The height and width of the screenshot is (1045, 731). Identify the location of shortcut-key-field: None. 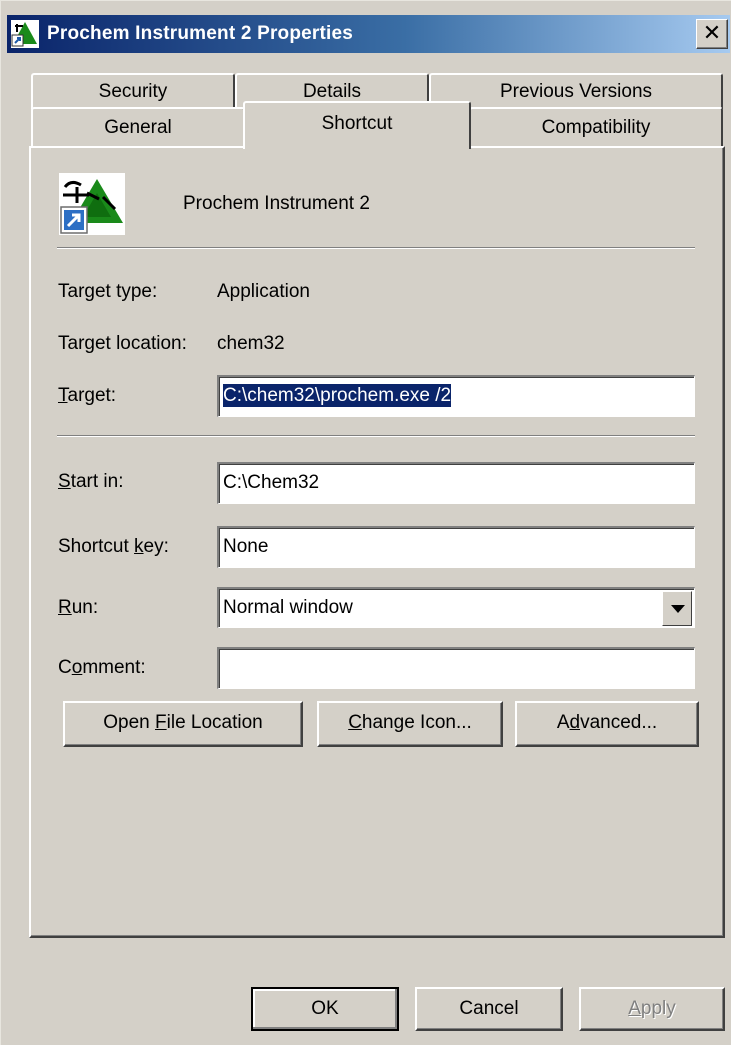
(456, 547).